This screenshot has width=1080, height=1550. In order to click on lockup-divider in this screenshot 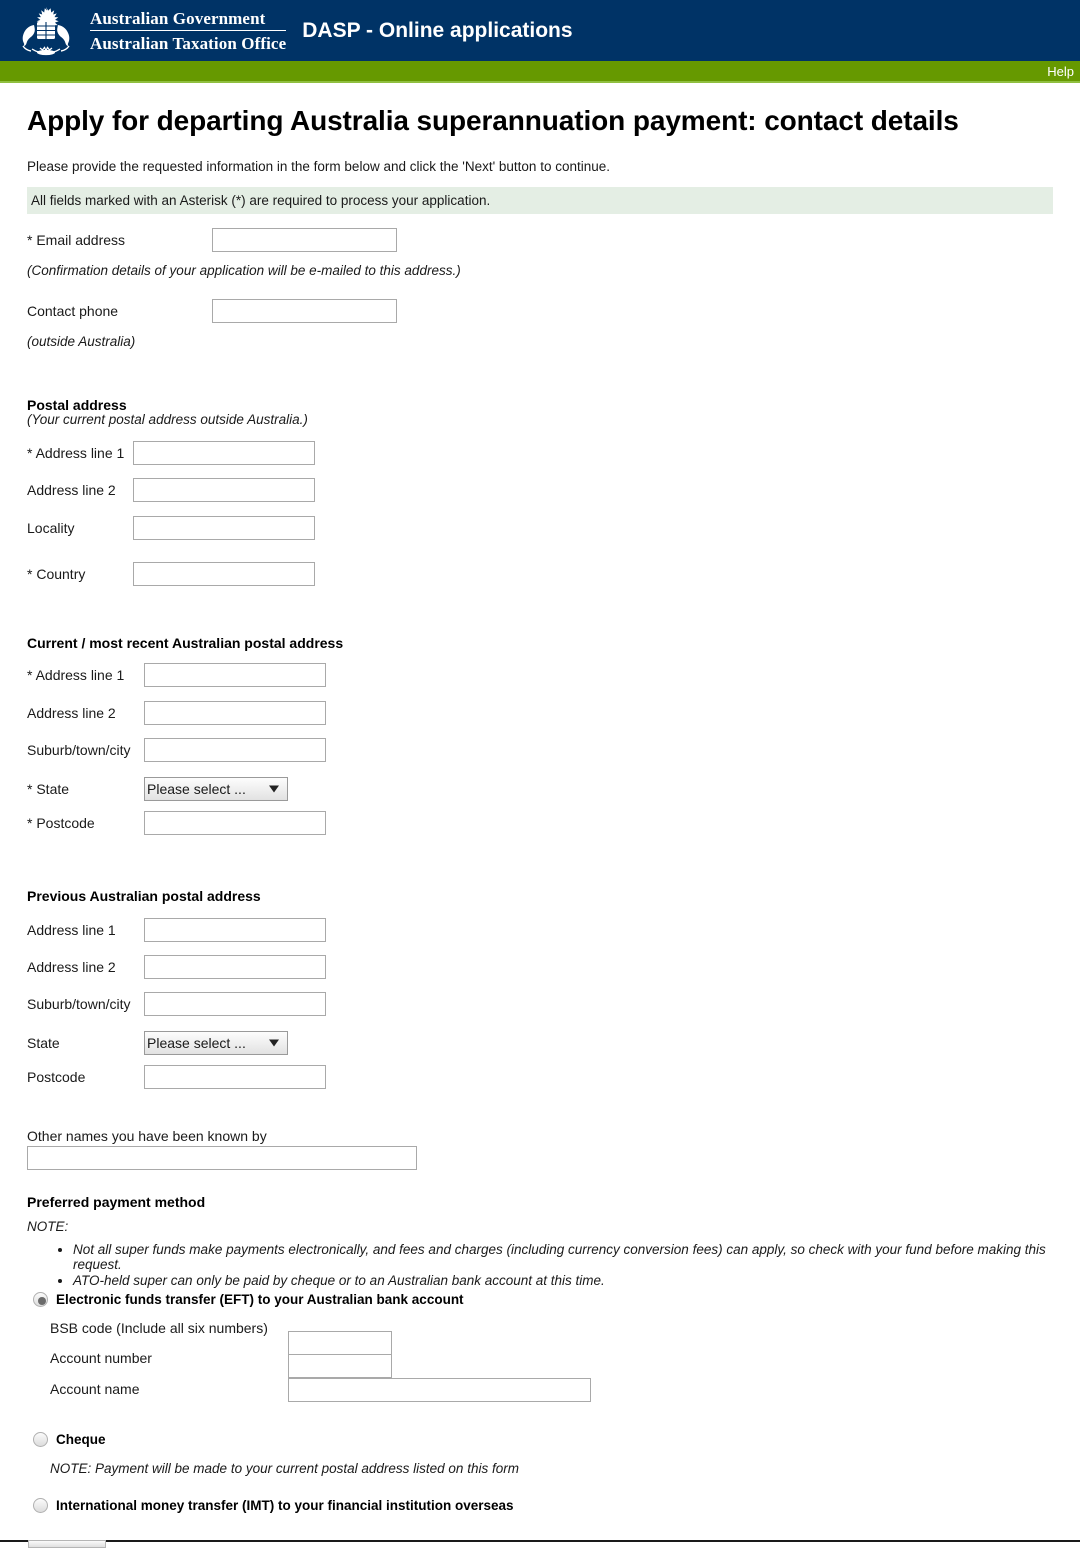, I will do `click(188, 30)`.